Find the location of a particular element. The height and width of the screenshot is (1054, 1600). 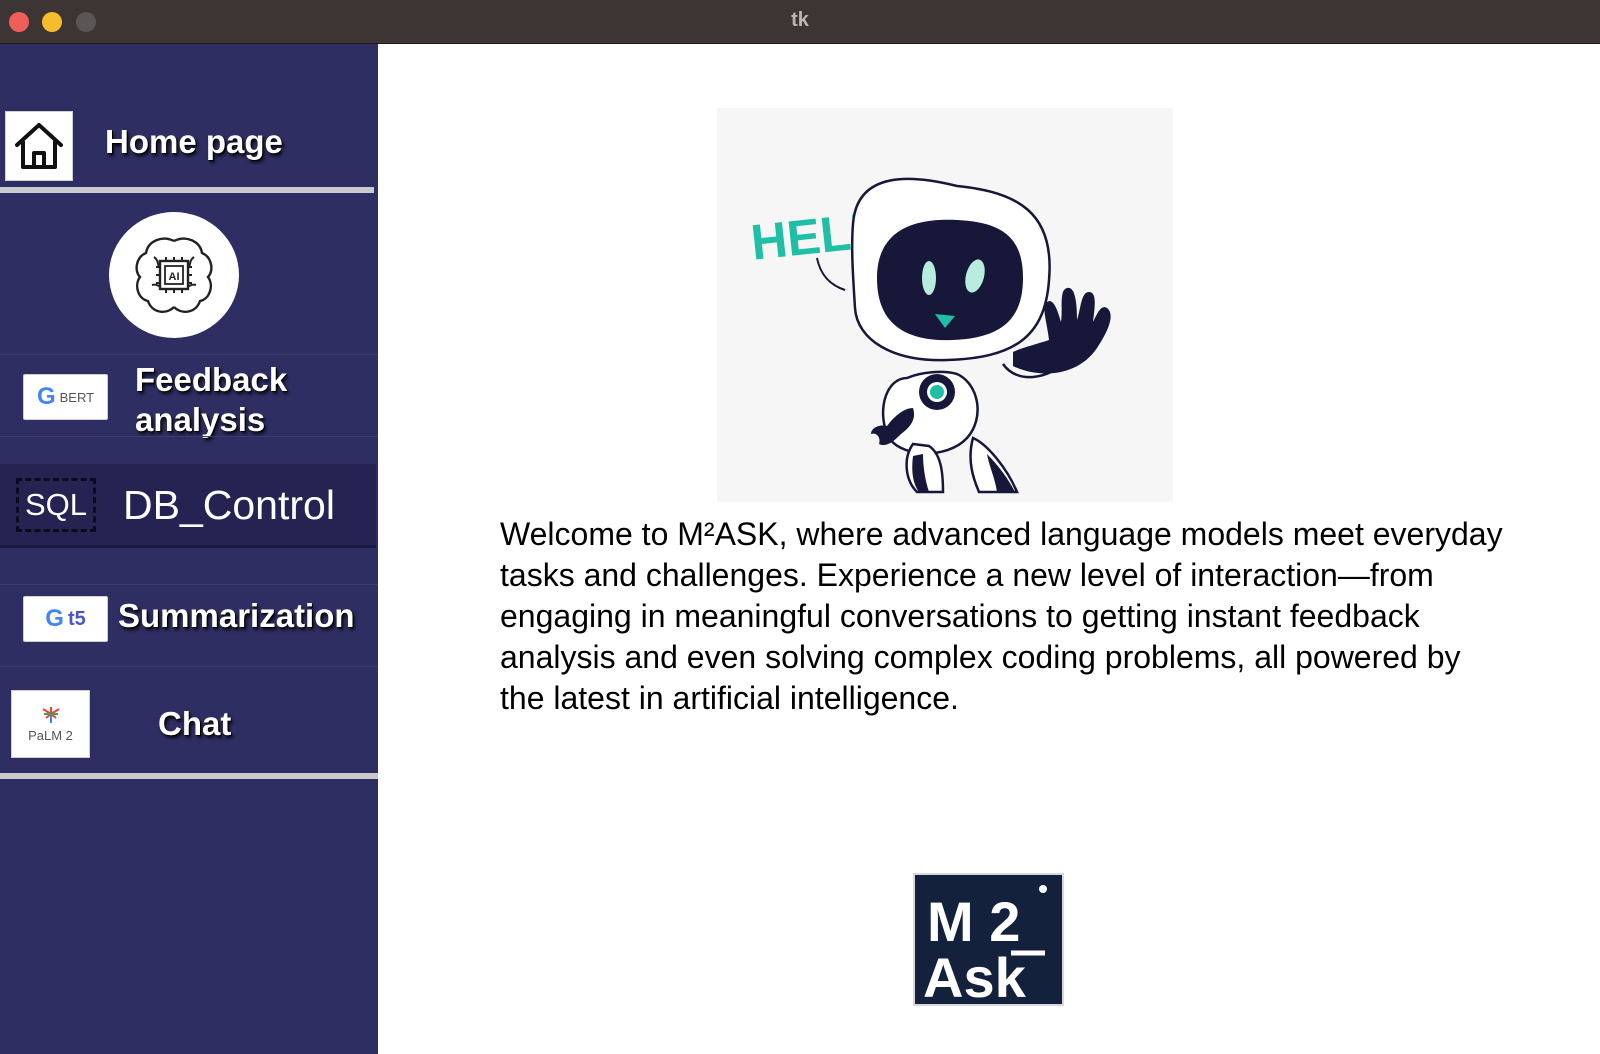

sidebar-item-label: DB_Control is located at coordinates (229, 505).